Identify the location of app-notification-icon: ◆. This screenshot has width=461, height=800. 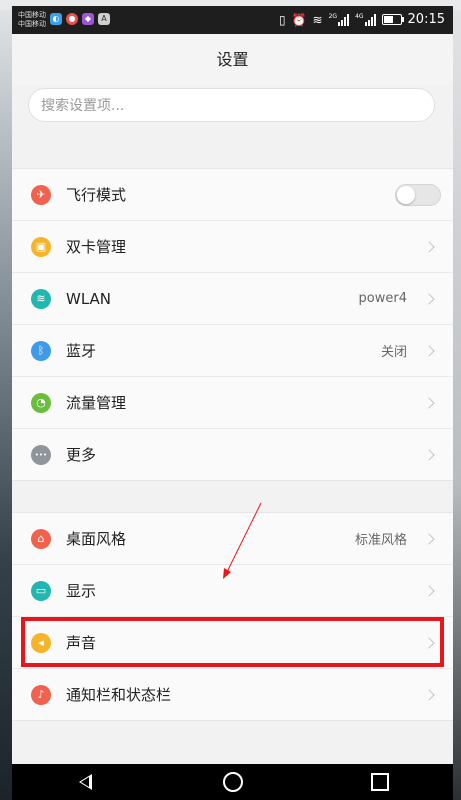
(88, 19).